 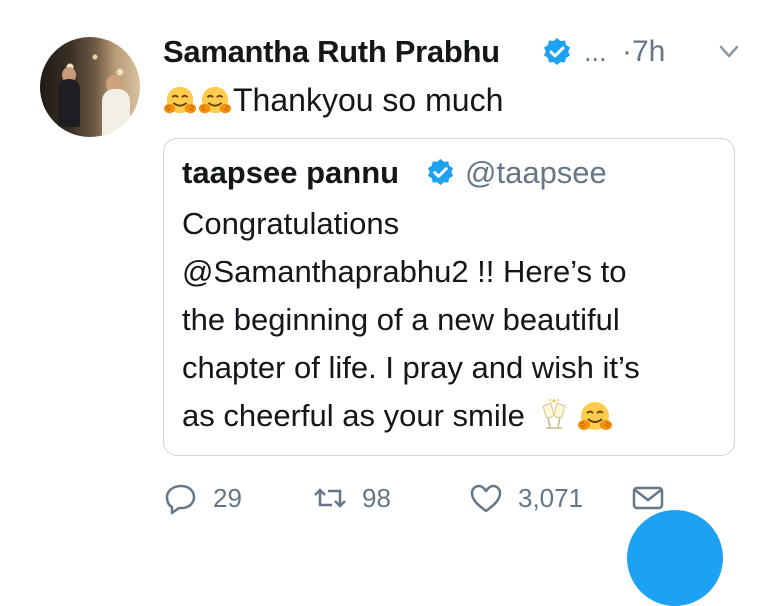 What do you see at coordinates (330, 498) in the screenshot?
I see `retweet-icon` at bounding box center [330, 498].